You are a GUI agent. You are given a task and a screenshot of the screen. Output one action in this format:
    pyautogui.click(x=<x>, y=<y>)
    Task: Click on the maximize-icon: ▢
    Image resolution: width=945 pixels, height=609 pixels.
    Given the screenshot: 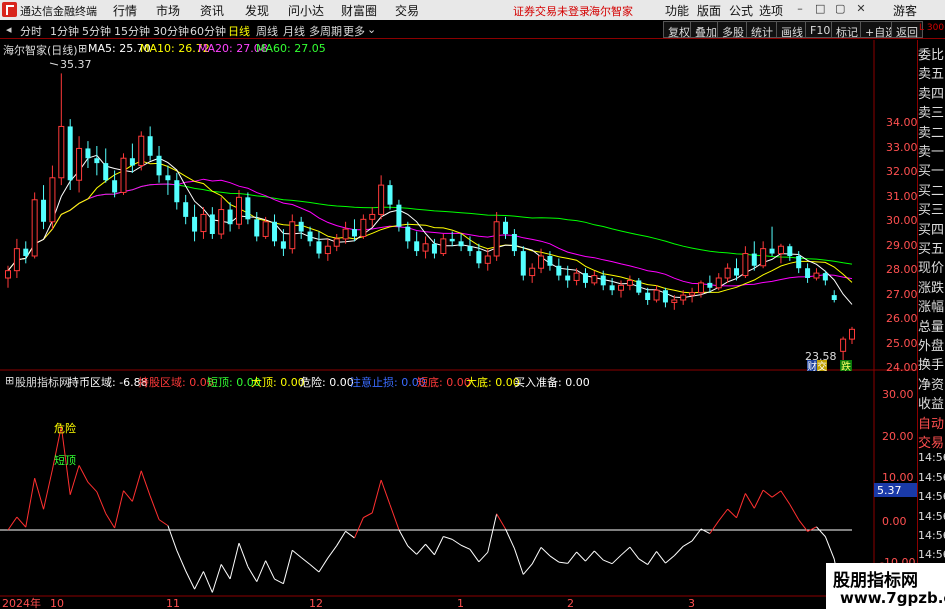 What is the action you would take?
    pyautogui.click(x=840, y=9)
    